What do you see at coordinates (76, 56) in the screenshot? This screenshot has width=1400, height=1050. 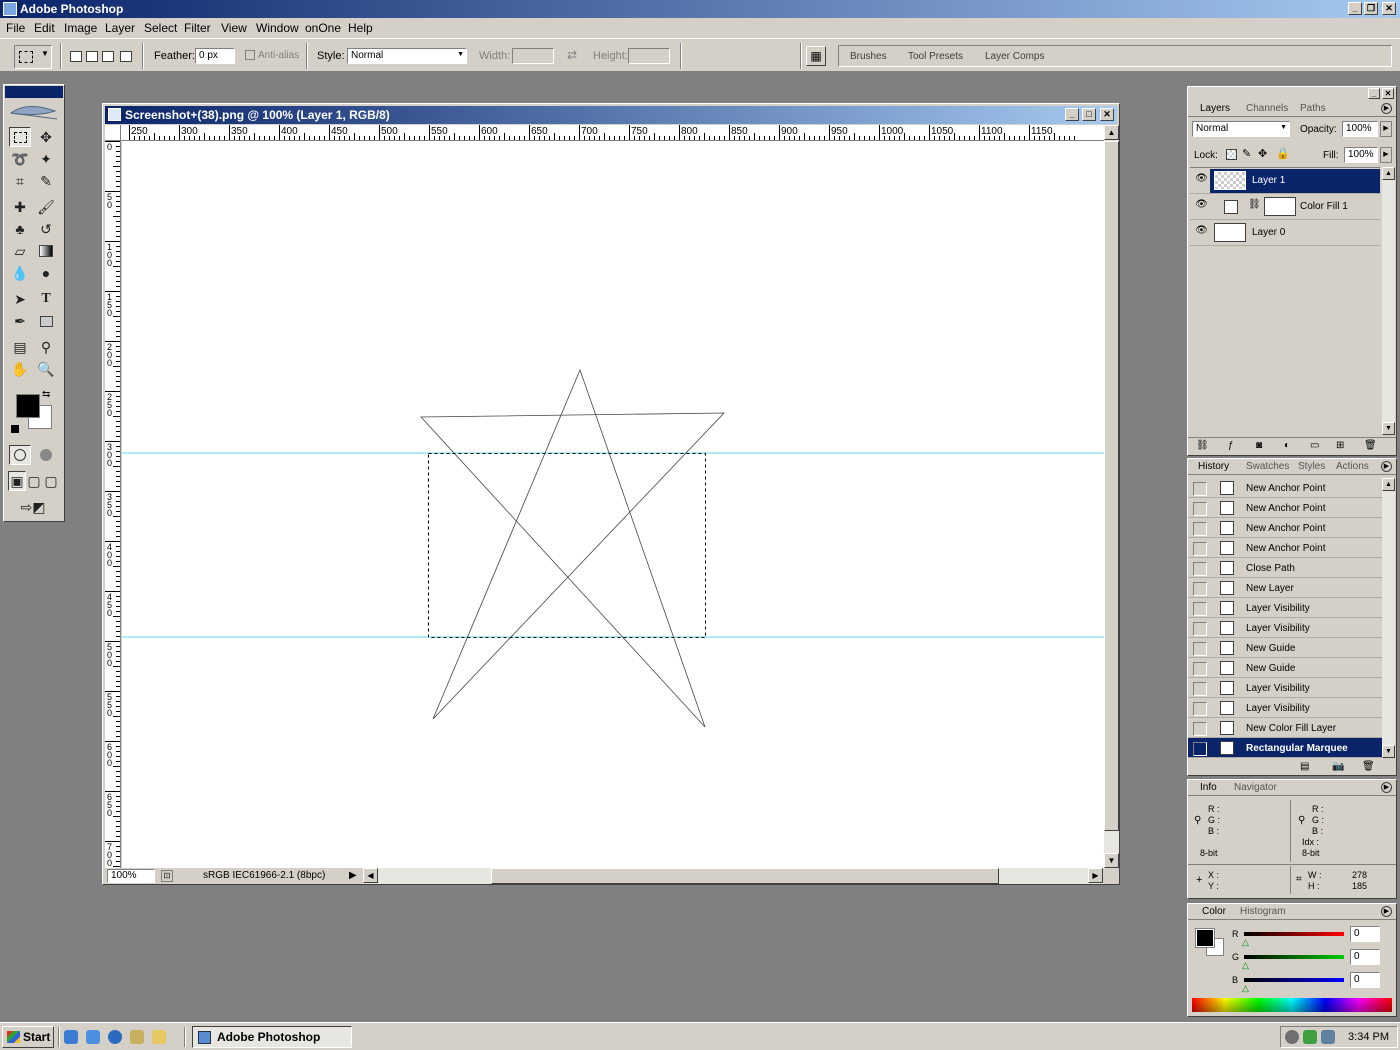 I see `new-selection-icon` at bounding box center [76, 56].